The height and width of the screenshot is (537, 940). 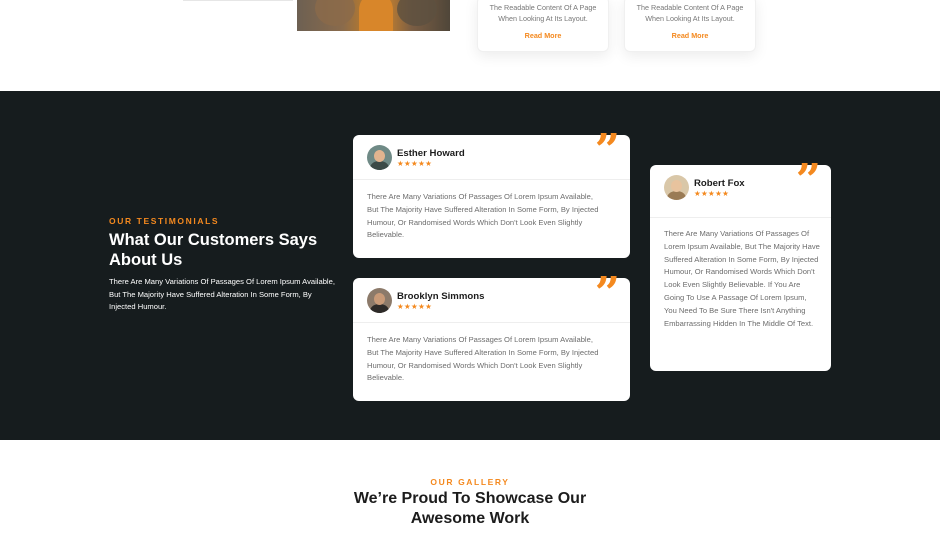 I want to click on blog-post-image, so click(x=373, y=15).